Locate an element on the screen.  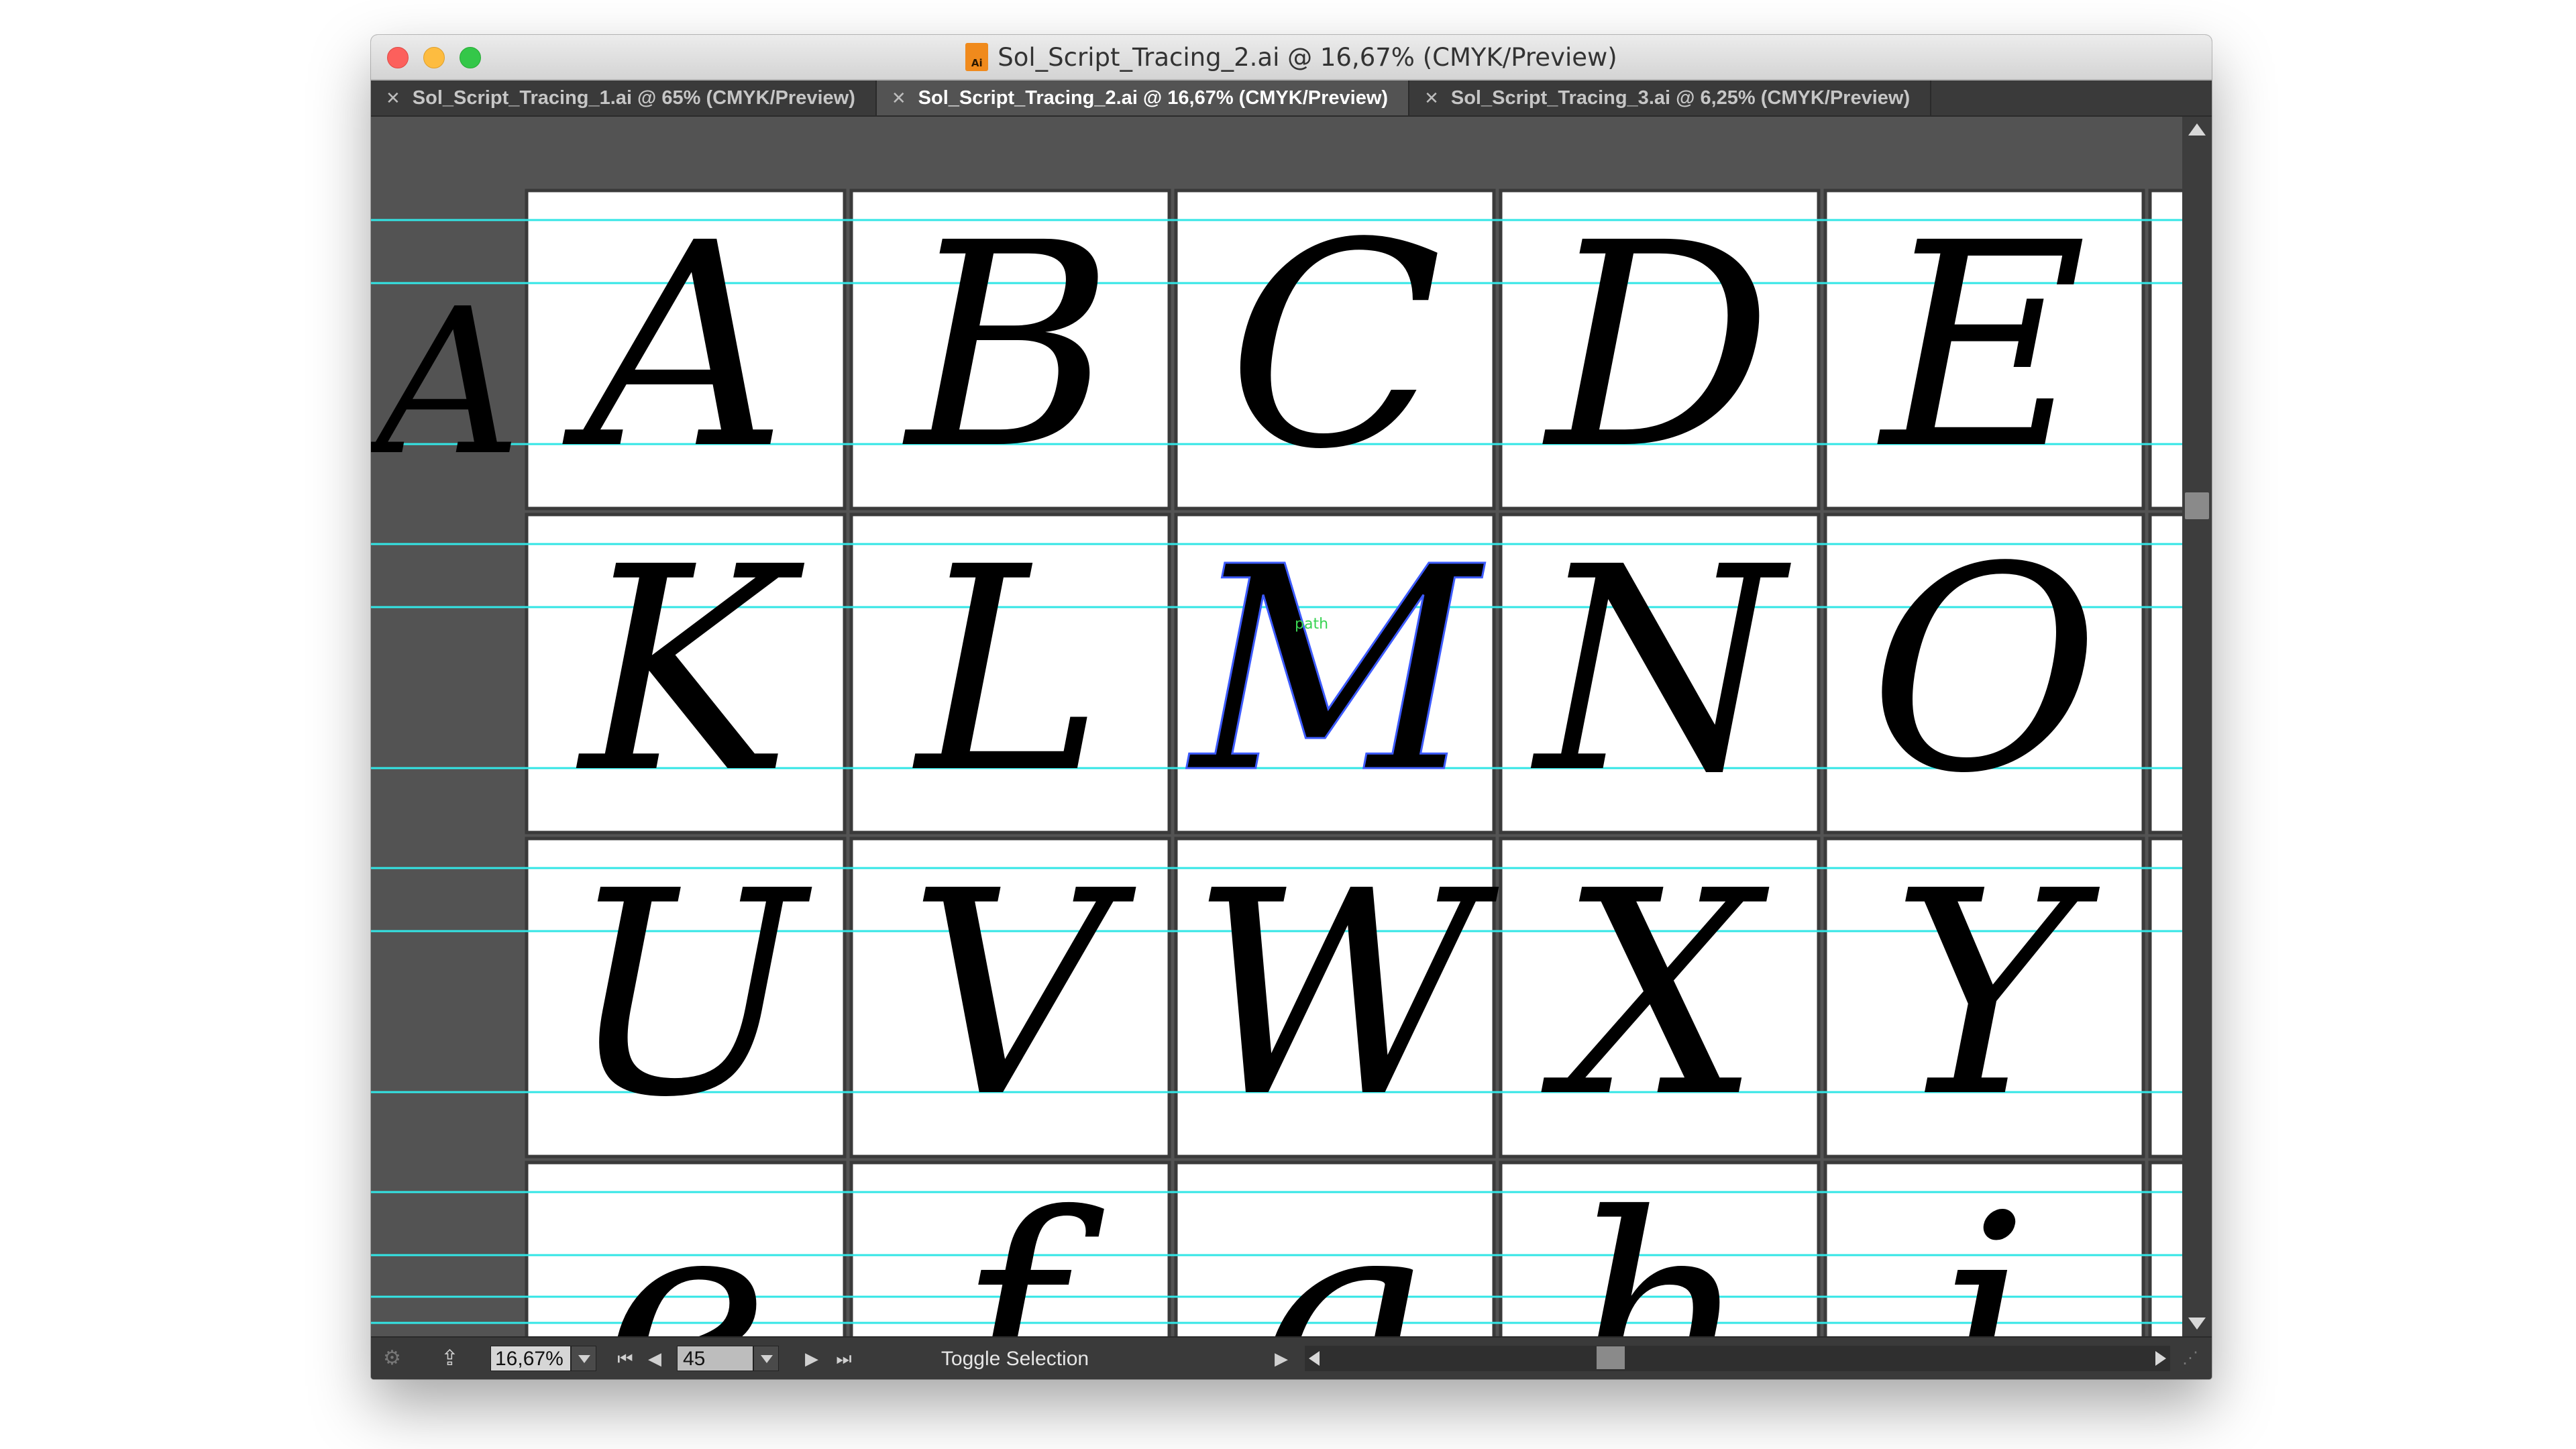
export-icon: ⇪ is located at coordinates (454, 1358).